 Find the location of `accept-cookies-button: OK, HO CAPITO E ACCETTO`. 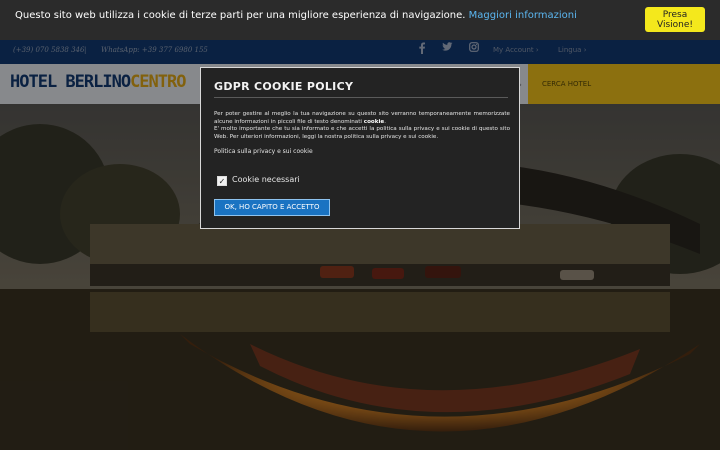

accept-cookies-button: OK, HO CAPITO E ACCETTO is located at coordinates (272, 207).